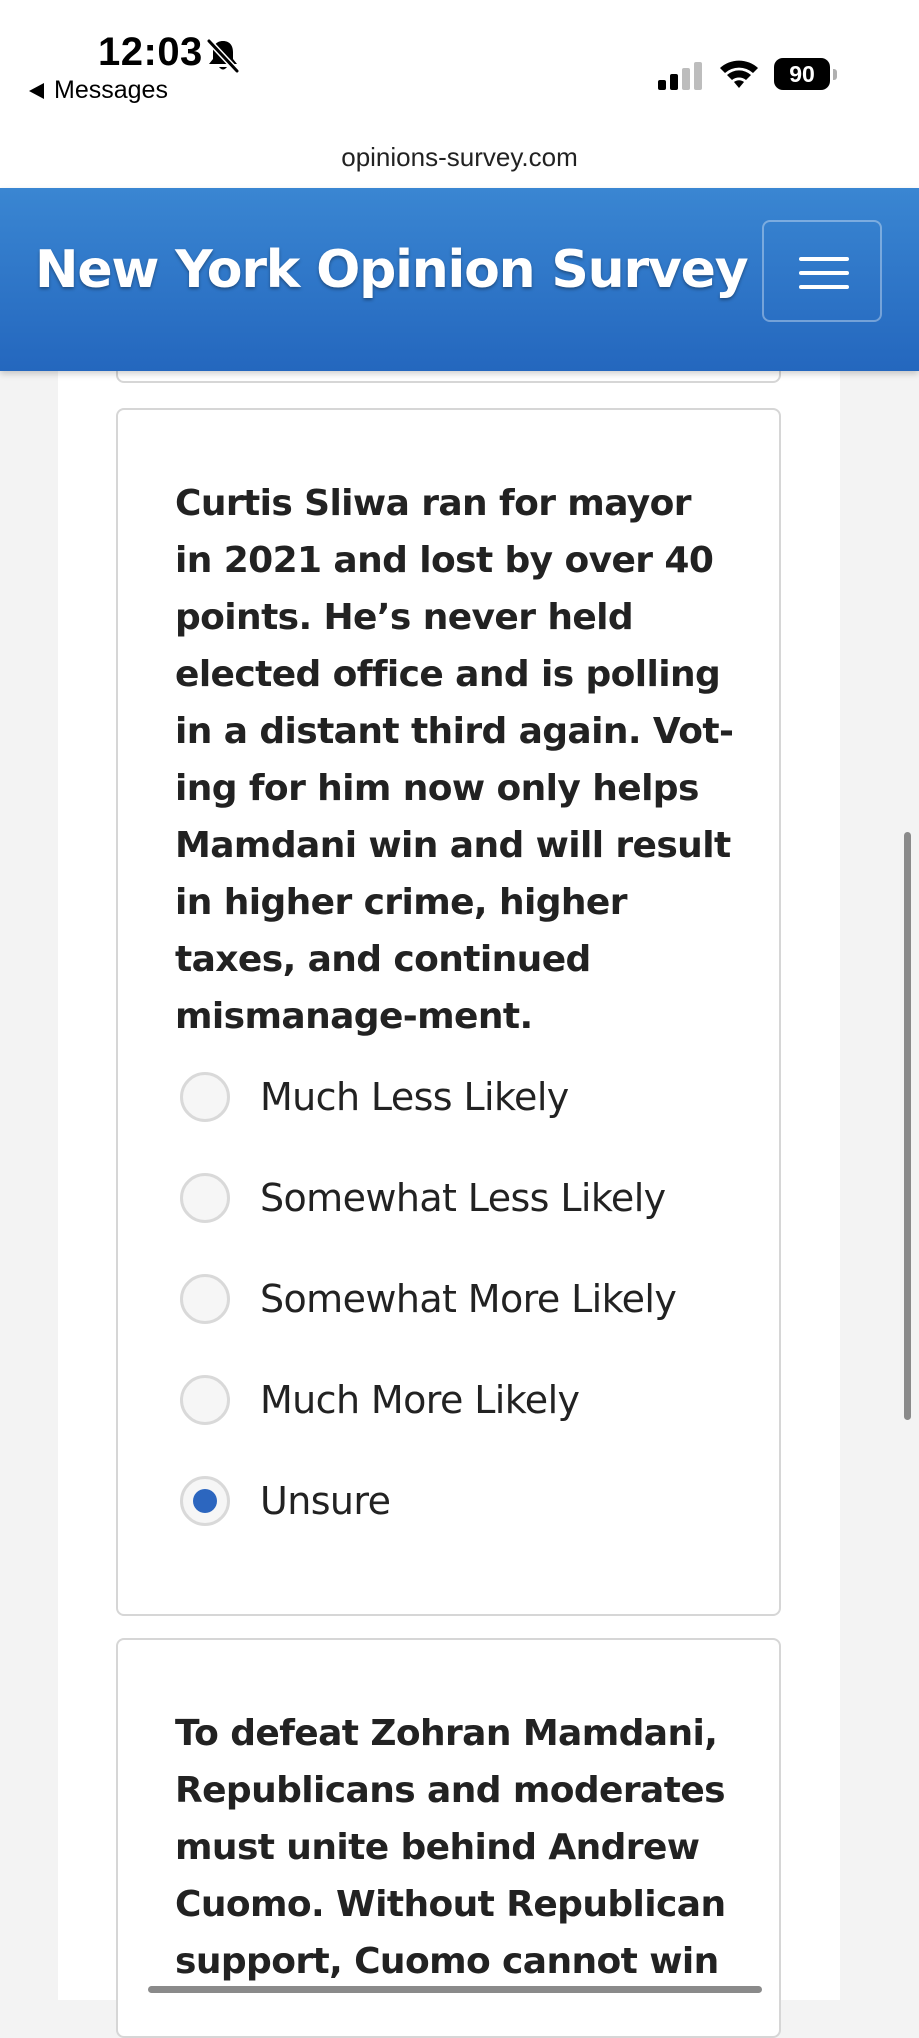 The height and width of the screenshot is (2038, 919). What do you see at coordinates (907, 1126) in the screenshot?
I see `vertical-scrollbar` at bounding box center [907, 1126].